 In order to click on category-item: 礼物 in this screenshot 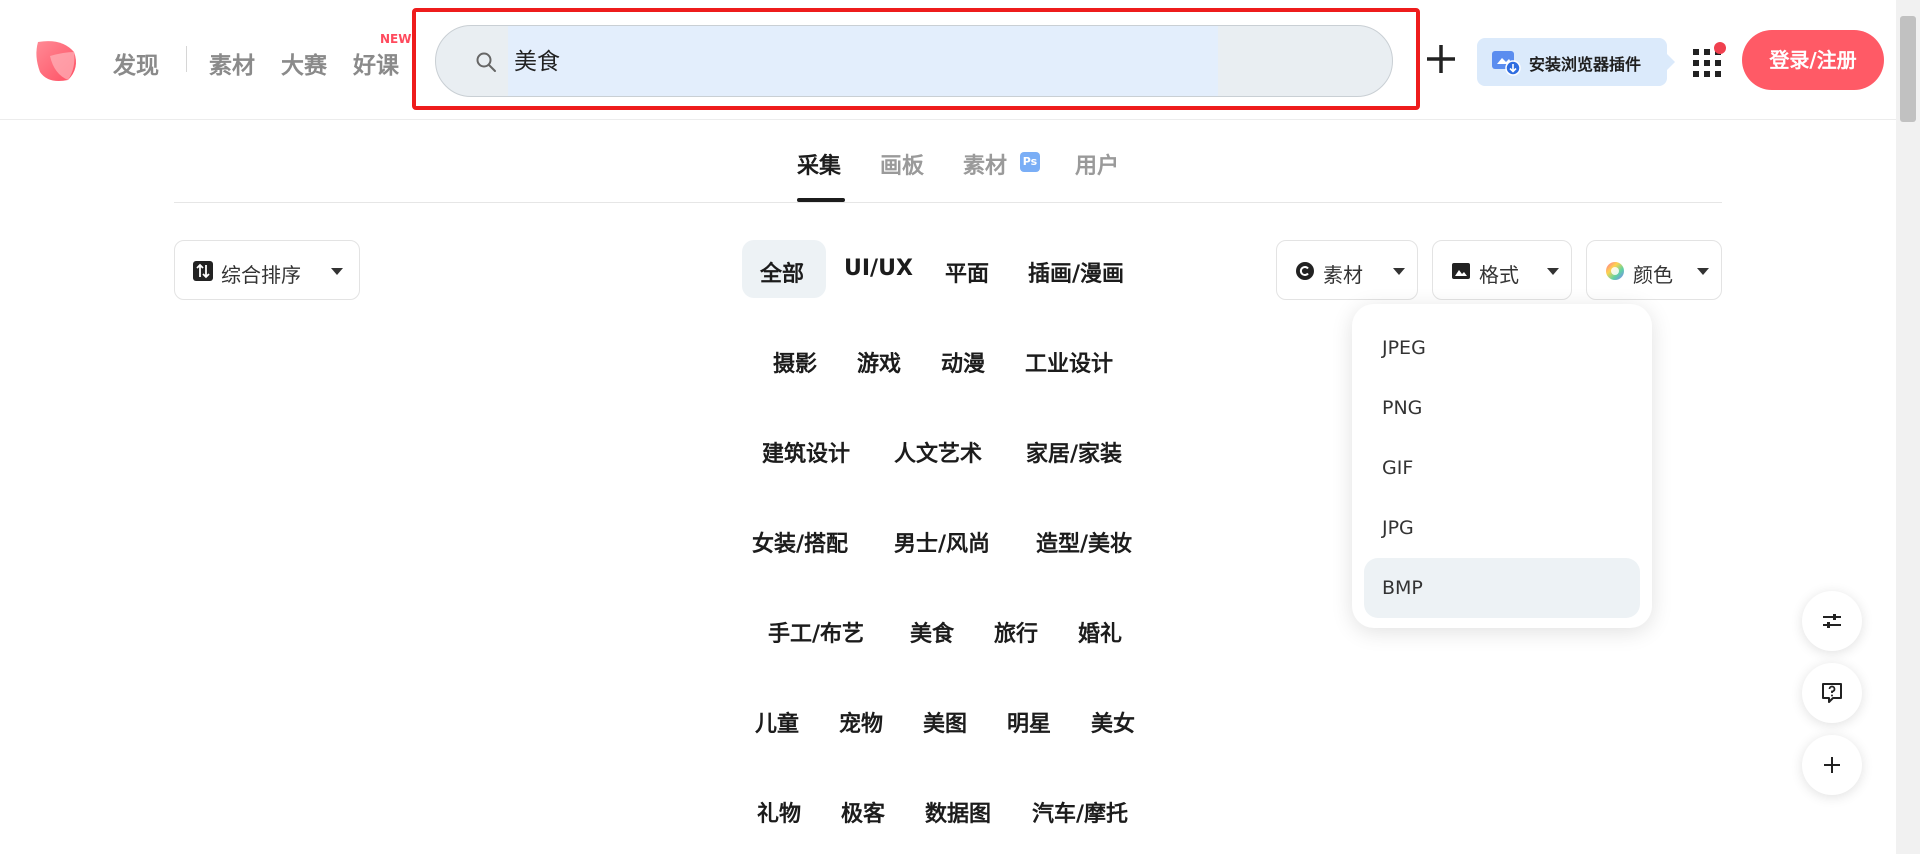, I will do `click(779, 812)`.